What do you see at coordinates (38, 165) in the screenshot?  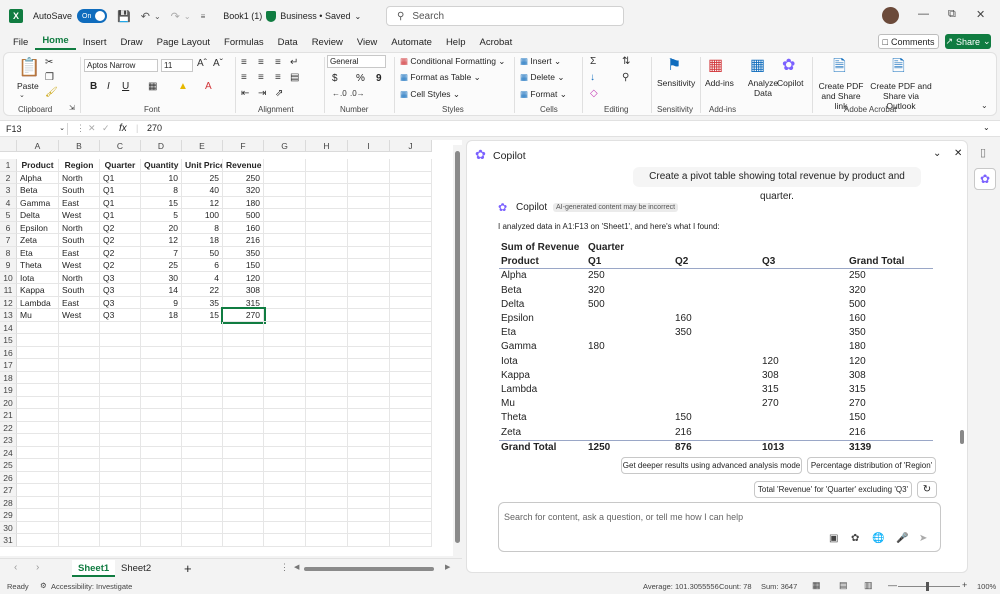 I see `grid-cell: Product` at bounding box center [38, 165].